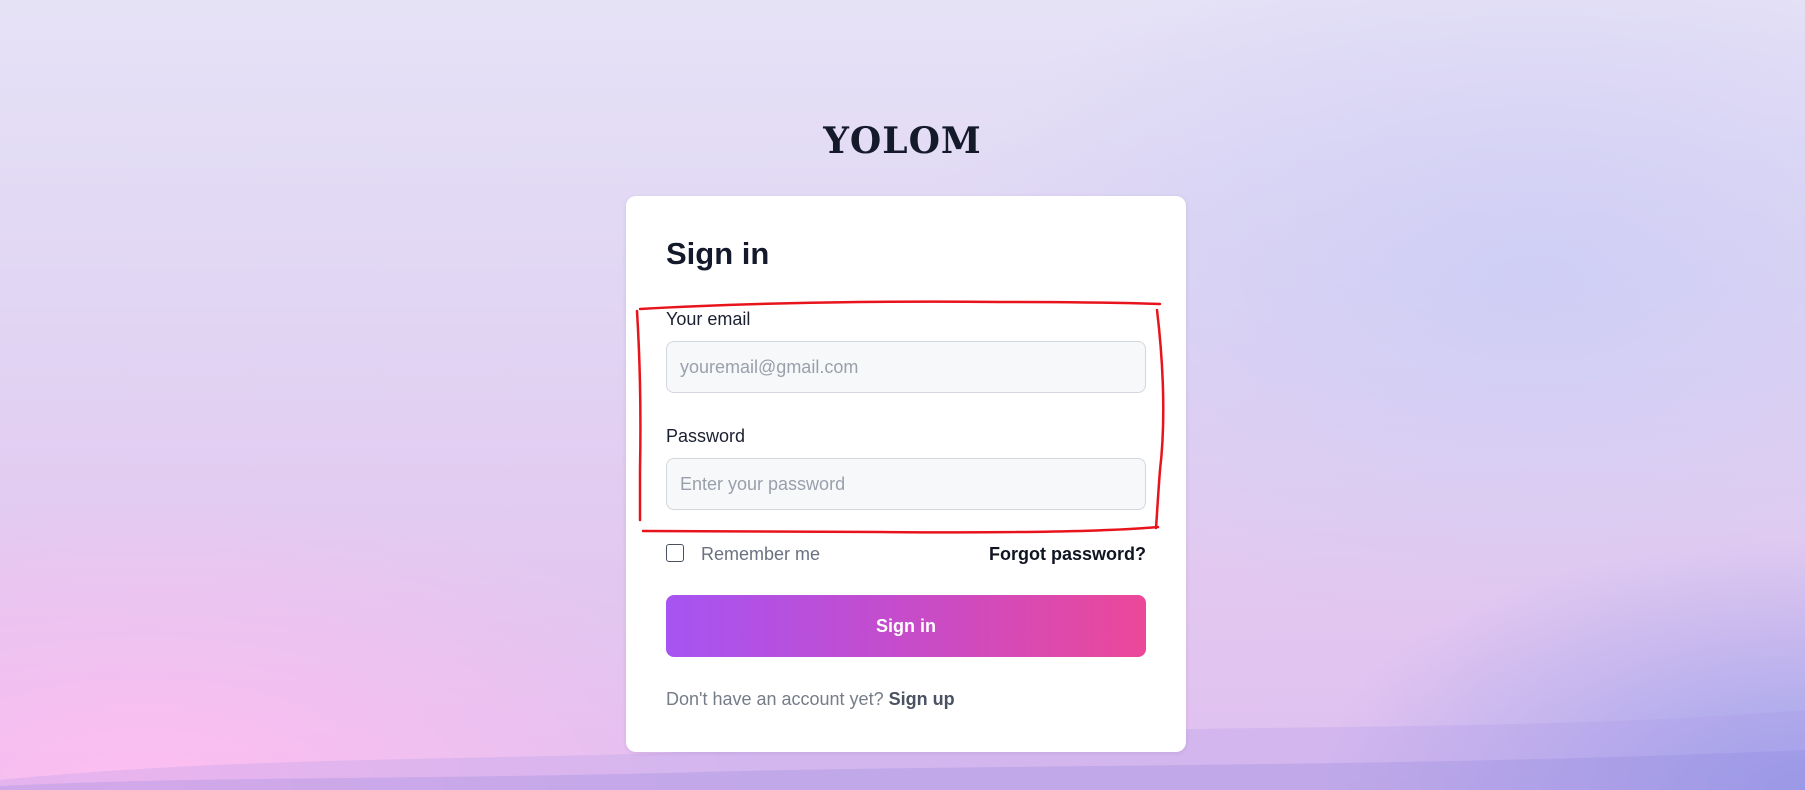 The height and width of the screenshot is (790, 1805). What do you see at coordinates (906, 626) in the screenshot?
I see `sign-in-button: Sign in` at bounding box center [906, 626].